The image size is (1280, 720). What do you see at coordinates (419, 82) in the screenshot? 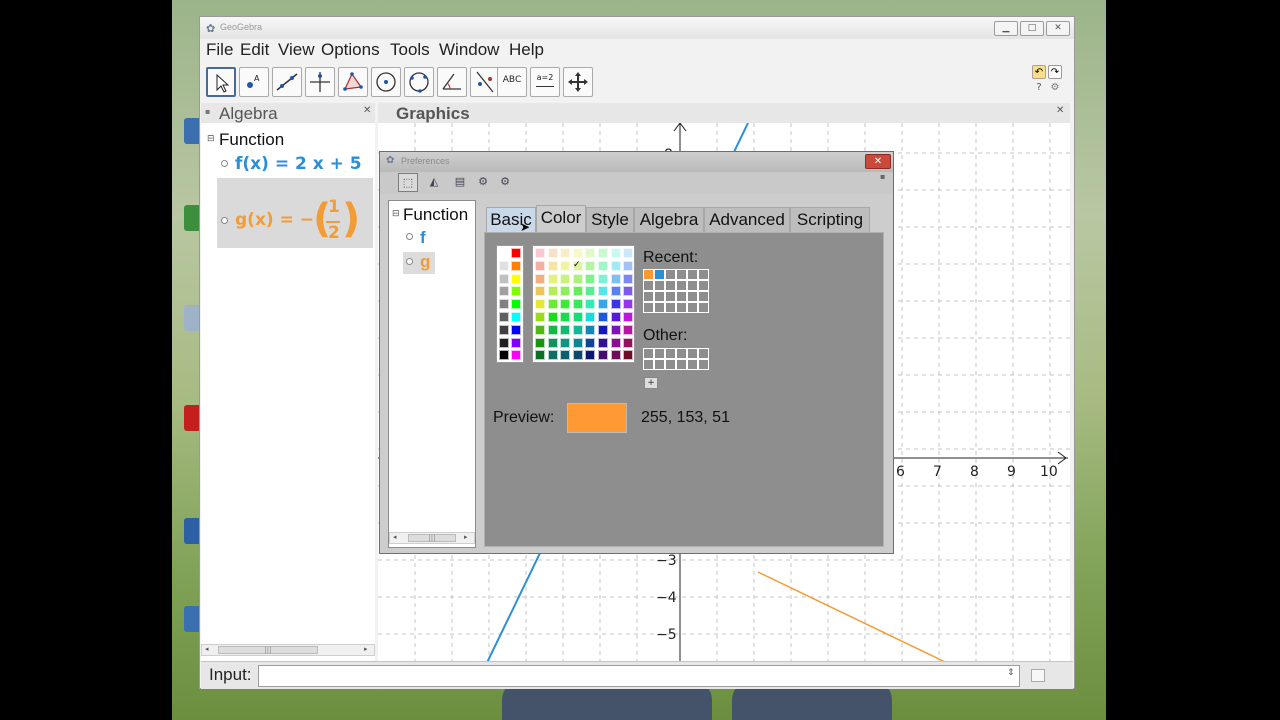
I see `circle-through-points-tool-icon` at bounding box center [419, 82].